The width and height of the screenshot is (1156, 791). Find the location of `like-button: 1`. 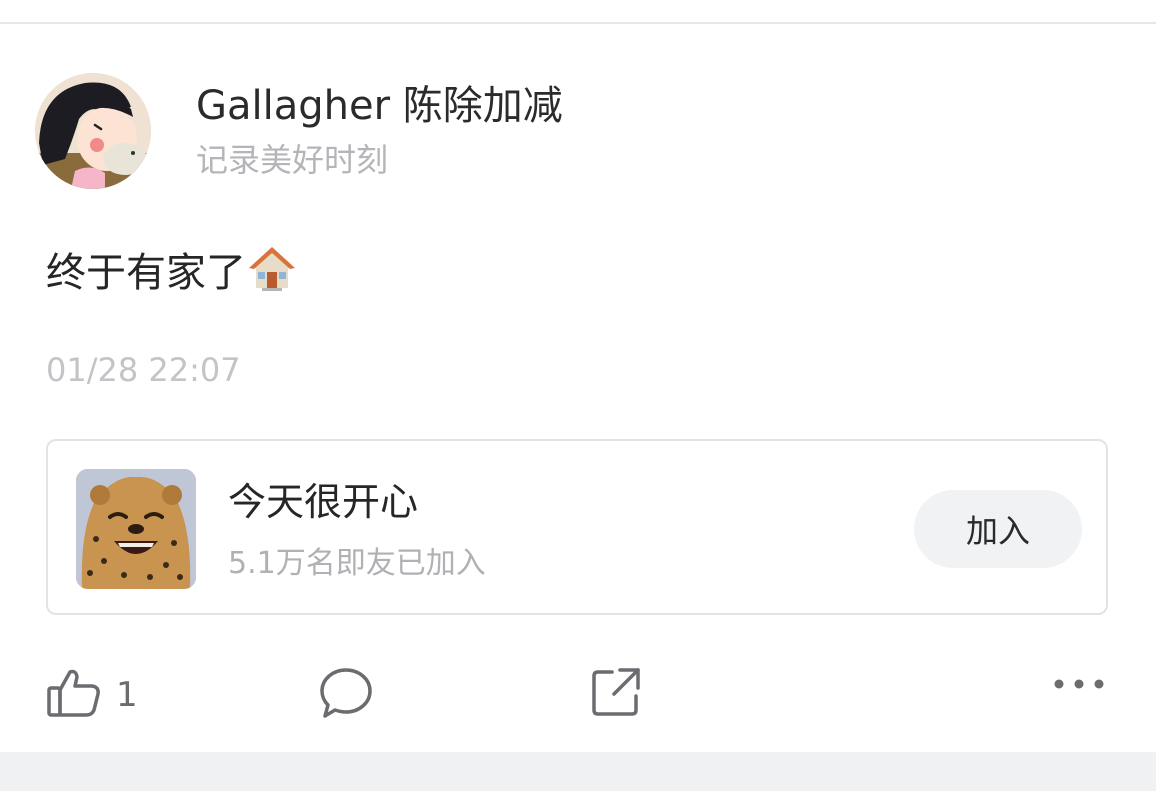

like-button: 1 is located at coordinates (92, 695).